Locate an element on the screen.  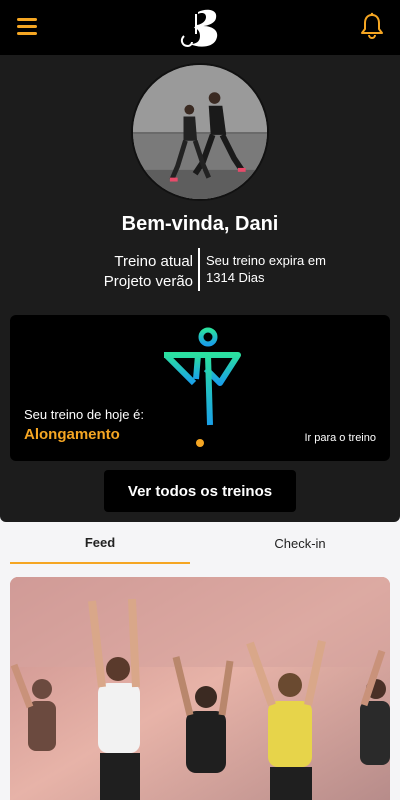
expiry-label: Seu treino expira em is located at coordinates (266, 260).